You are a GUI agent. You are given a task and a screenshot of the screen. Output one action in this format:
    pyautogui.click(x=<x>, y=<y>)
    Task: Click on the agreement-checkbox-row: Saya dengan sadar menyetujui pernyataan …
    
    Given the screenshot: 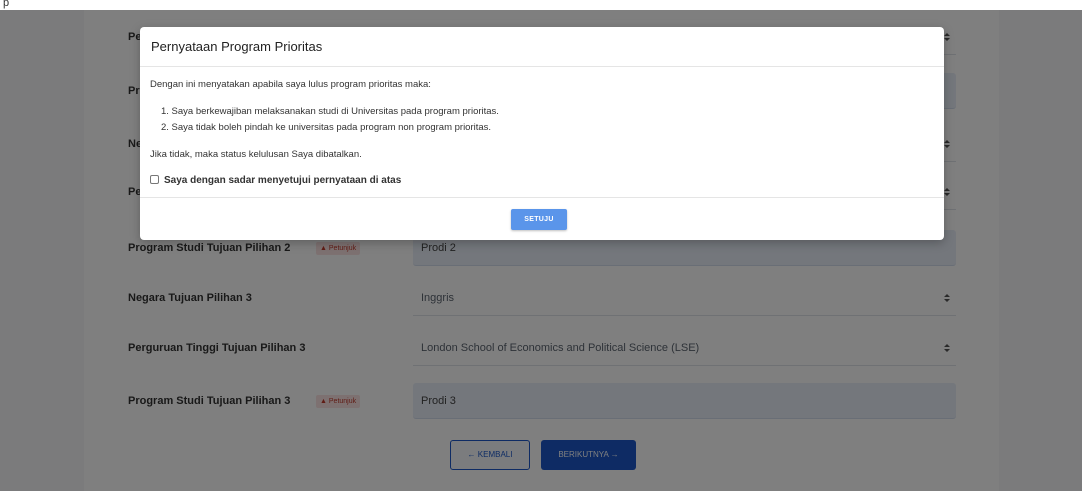 What is the action you would take?
    pyautogui.click(x=275, y=181)
    